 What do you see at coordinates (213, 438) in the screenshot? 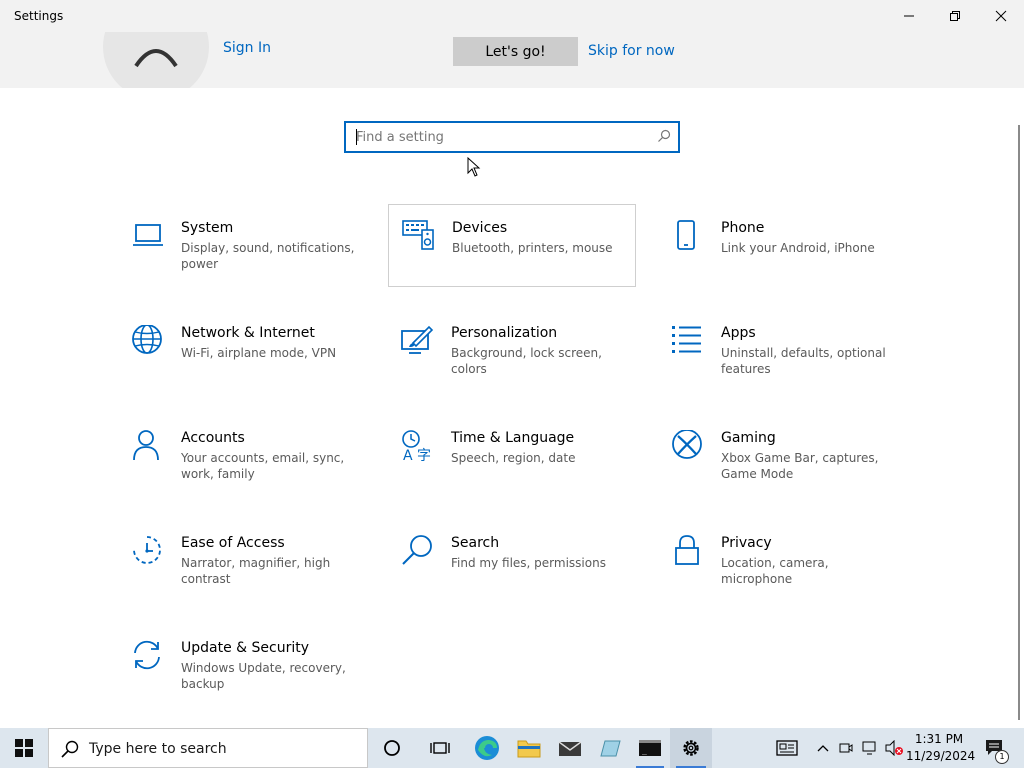
I see `tile-title: Accounts` at bounding box center [213, 438].